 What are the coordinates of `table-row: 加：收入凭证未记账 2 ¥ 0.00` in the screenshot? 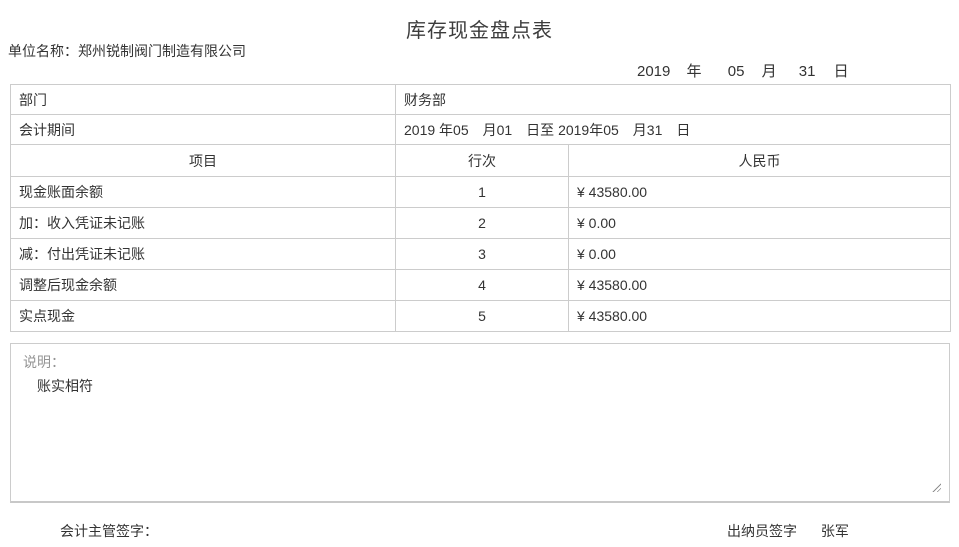 It's located at (480, 223).